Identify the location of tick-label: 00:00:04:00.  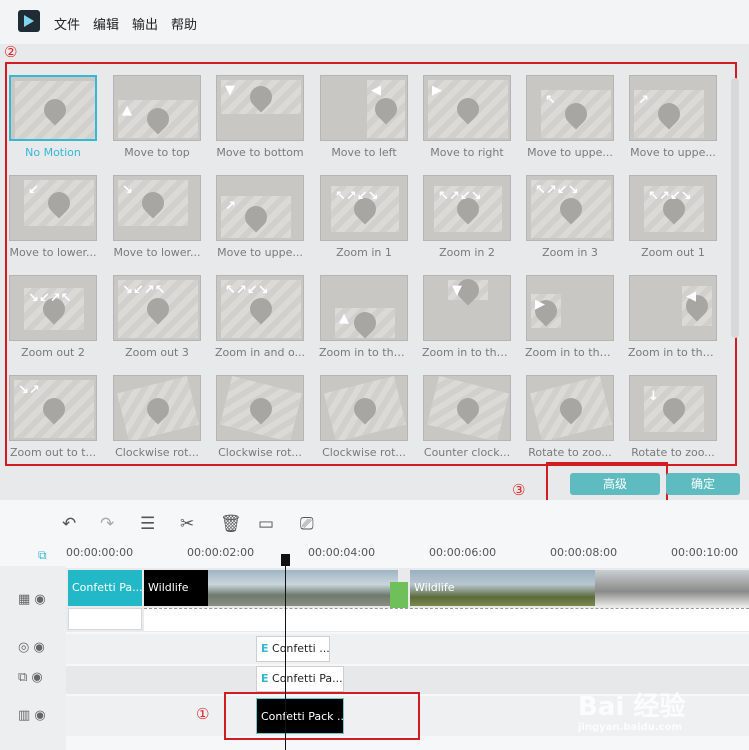
(342, 552).